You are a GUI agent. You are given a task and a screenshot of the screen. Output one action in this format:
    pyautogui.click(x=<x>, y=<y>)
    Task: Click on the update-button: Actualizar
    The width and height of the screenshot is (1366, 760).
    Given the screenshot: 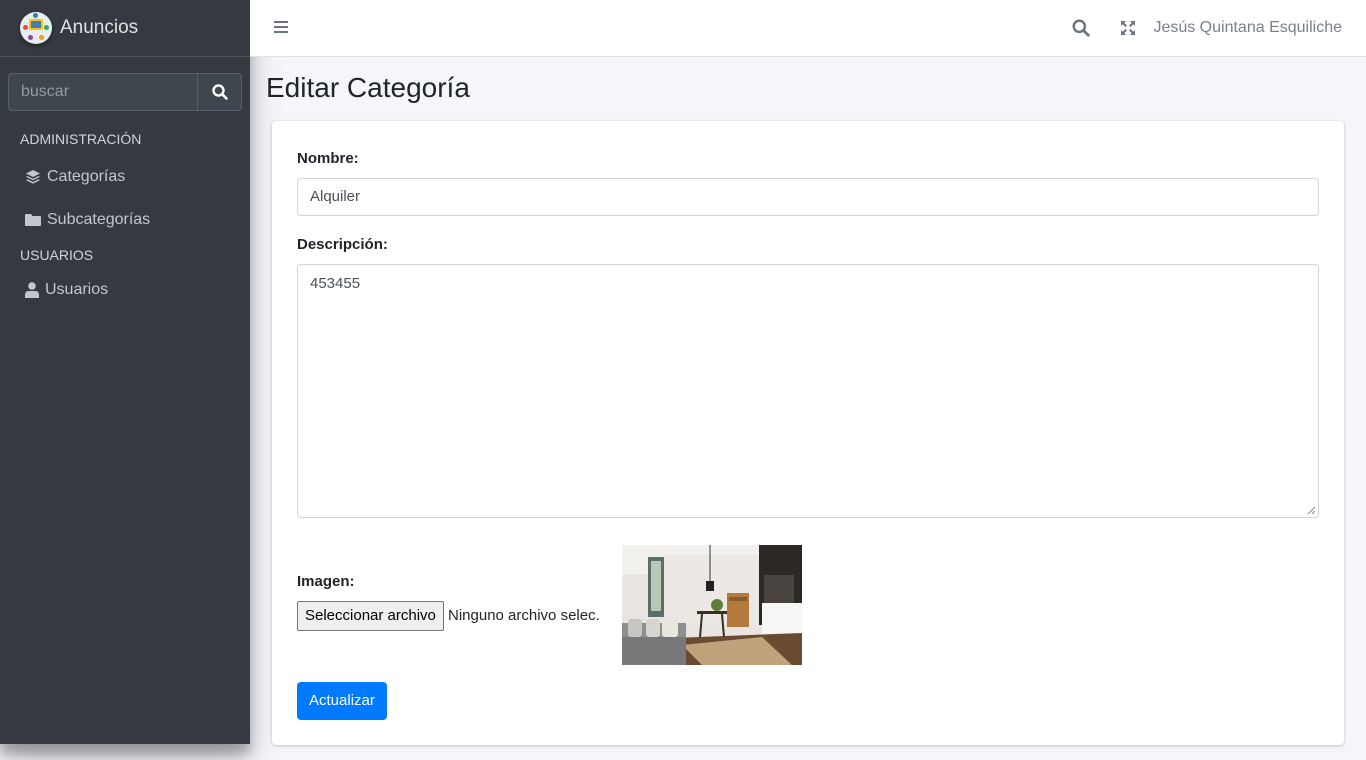 What is the action you would take?
    pyautogui.click(x=342, y=701)
    